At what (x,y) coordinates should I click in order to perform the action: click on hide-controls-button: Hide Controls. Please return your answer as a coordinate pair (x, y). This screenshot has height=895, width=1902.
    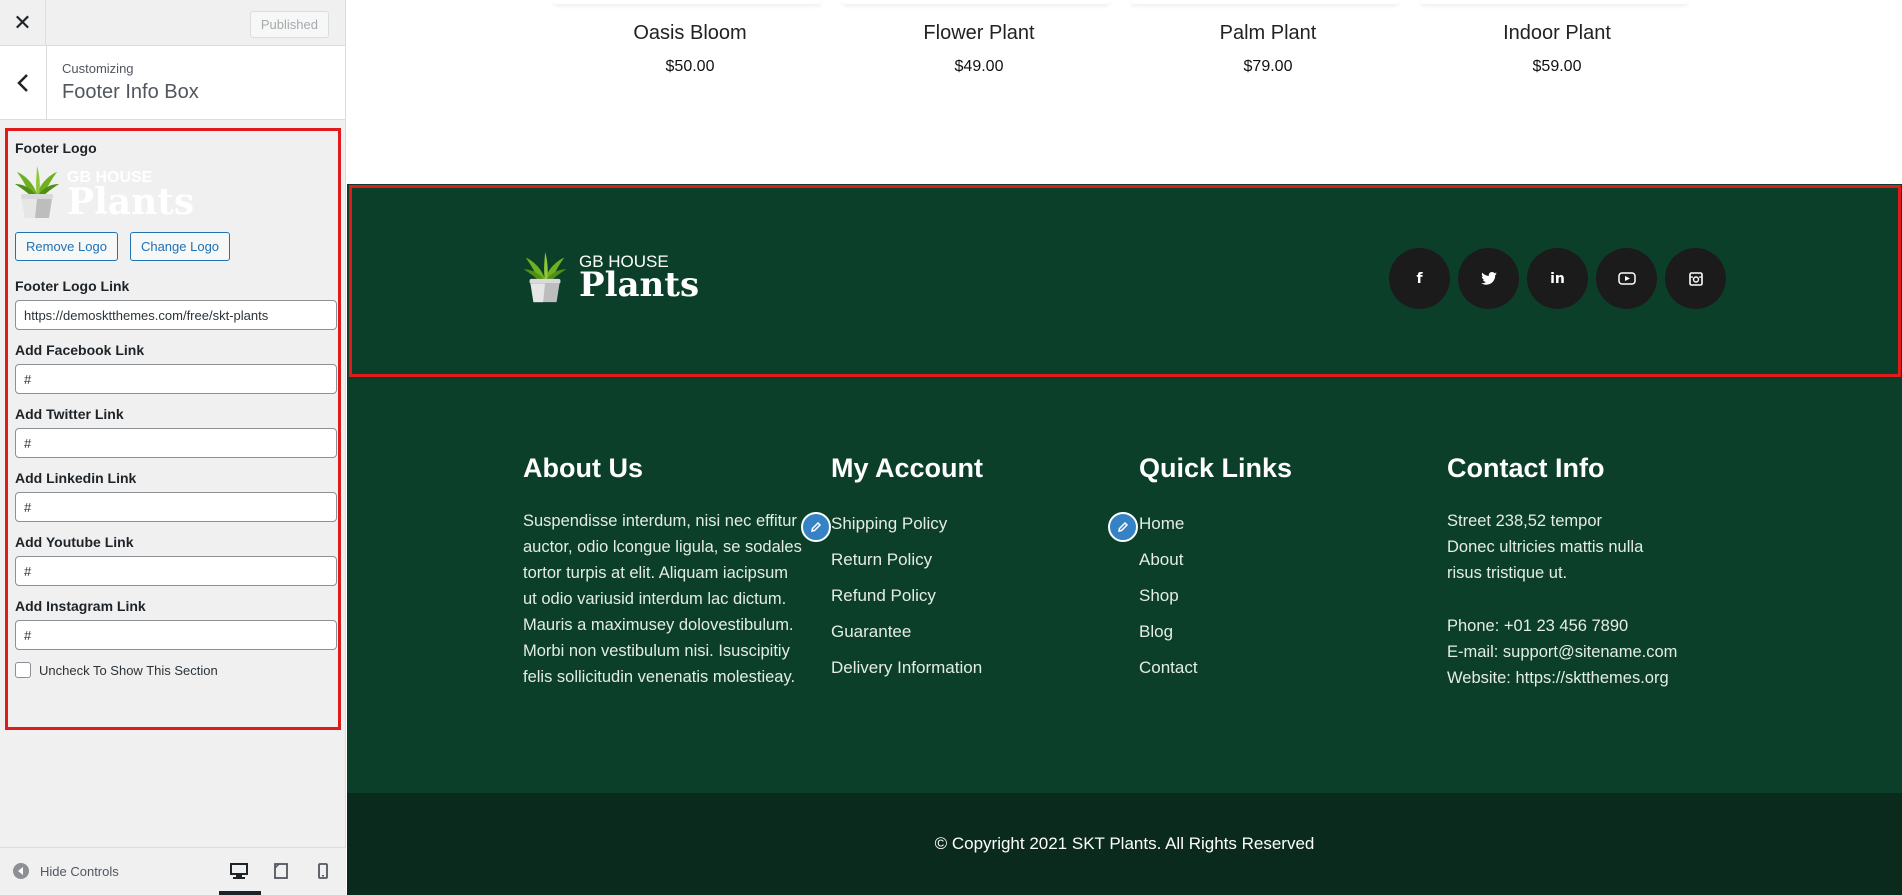
    Looking at the image, I should click on (66, 871).